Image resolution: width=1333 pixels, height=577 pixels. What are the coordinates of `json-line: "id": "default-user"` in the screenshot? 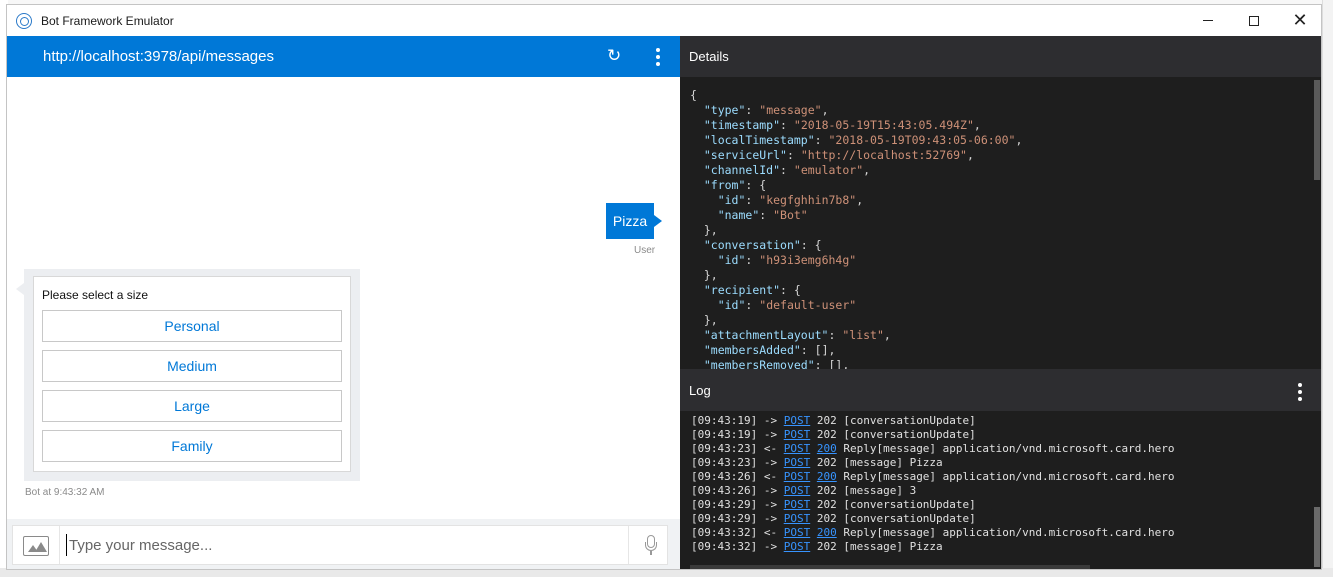 It's located at (1000, 305).